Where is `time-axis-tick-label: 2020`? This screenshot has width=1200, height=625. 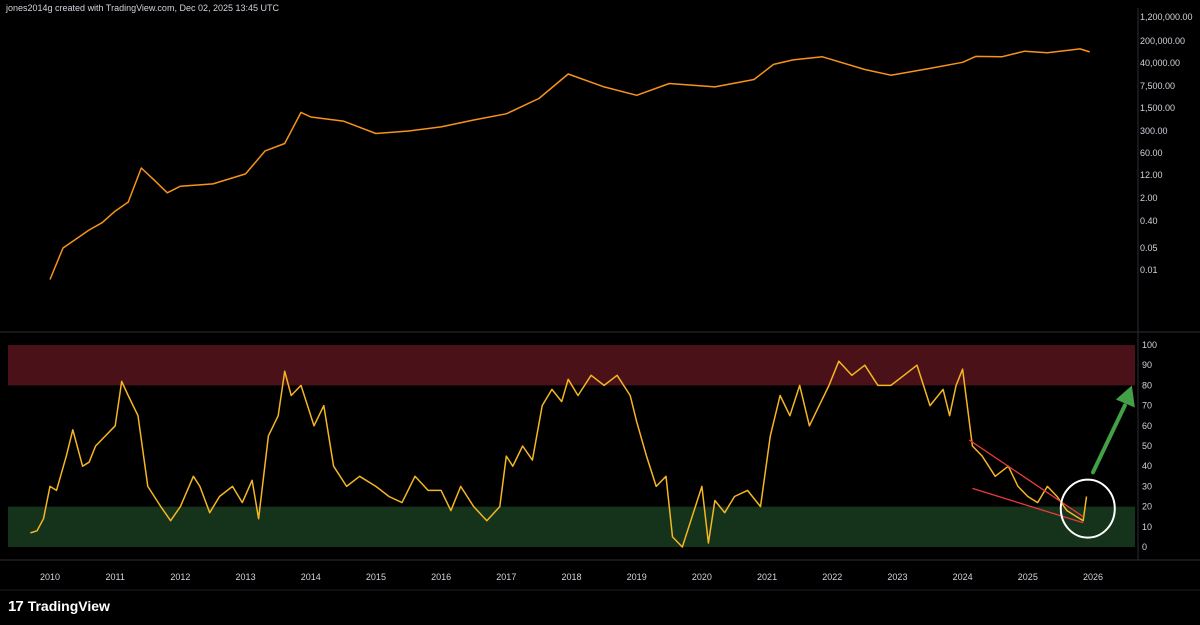 time-axis-tick-label: 2020 is located at coordinates (702, 577).